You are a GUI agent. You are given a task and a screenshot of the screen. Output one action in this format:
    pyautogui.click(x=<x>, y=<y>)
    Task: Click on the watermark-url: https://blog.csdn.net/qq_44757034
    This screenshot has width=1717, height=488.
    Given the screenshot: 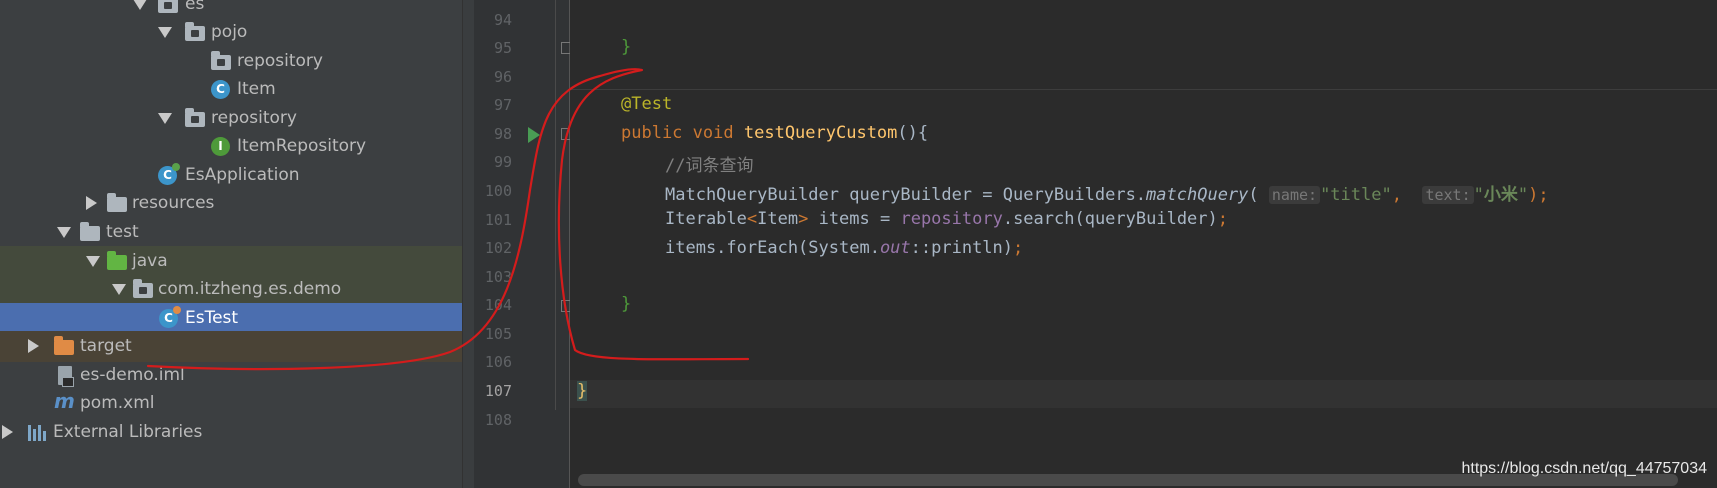 What is the action you would take?
    pyautogui.click(x=1584, y=468)
    